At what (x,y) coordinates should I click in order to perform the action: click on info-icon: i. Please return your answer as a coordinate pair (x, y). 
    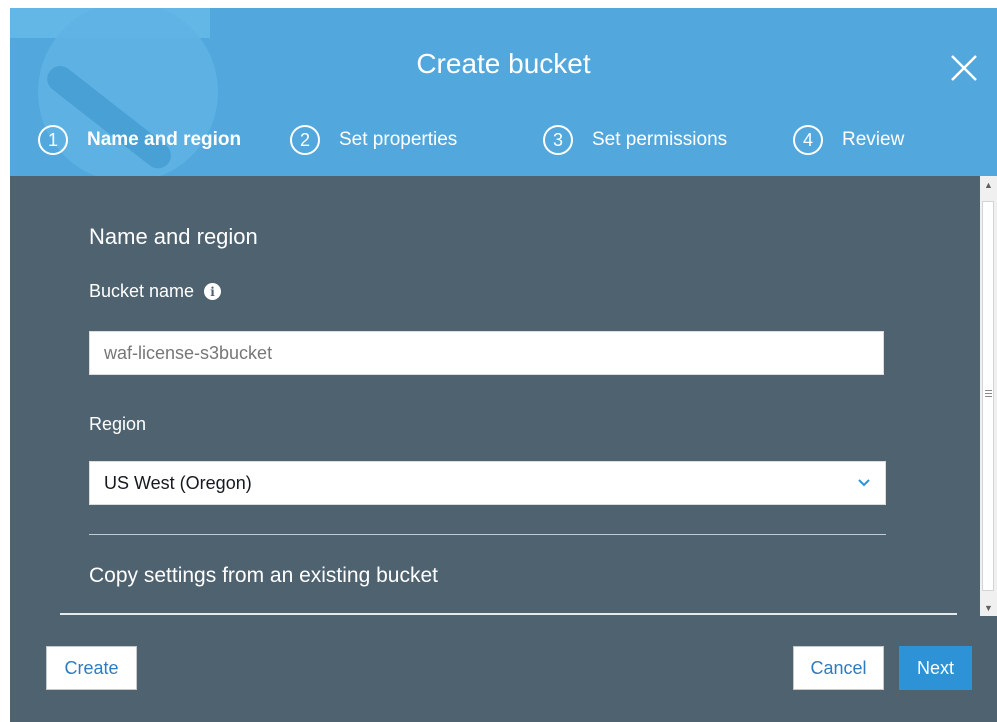
    Looking at the image, I should click on (213, 291).